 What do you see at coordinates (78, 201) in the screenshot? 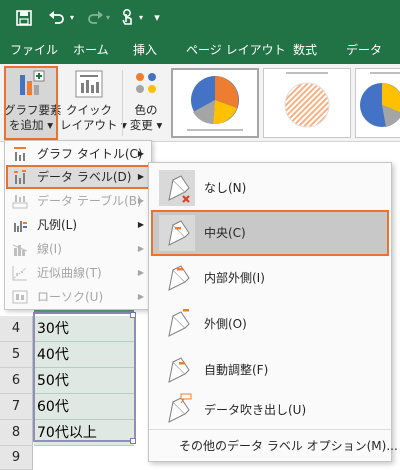
I see `menu-item-data-table: データ テーブル(B) ▶` at bounding box center [78, 201].